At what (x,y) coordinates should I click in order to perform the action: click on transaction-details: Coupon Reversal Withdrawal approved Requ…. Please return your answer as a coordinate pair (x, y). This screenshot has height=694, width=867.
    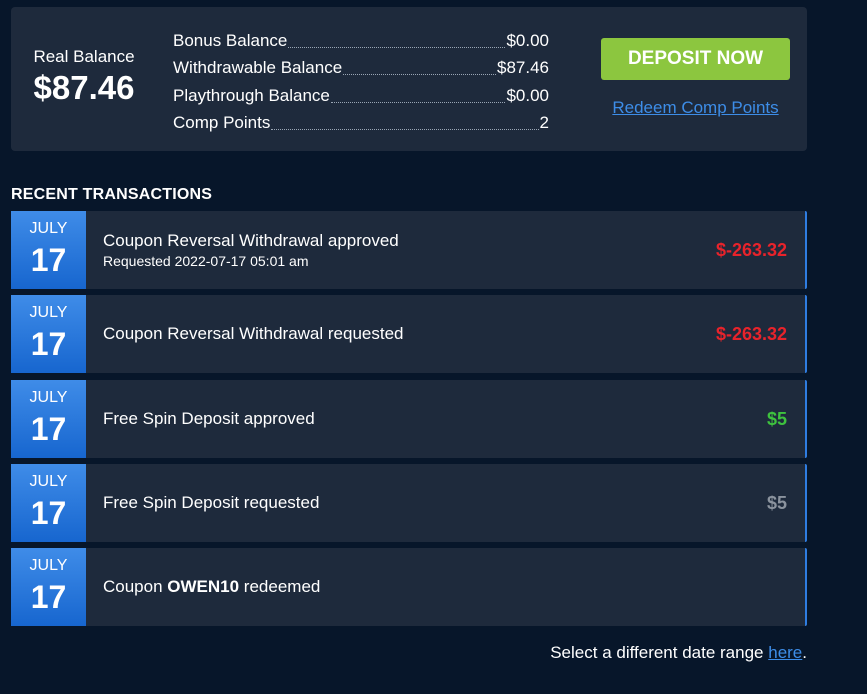
    Looking at the image, I should click on (251, 250).